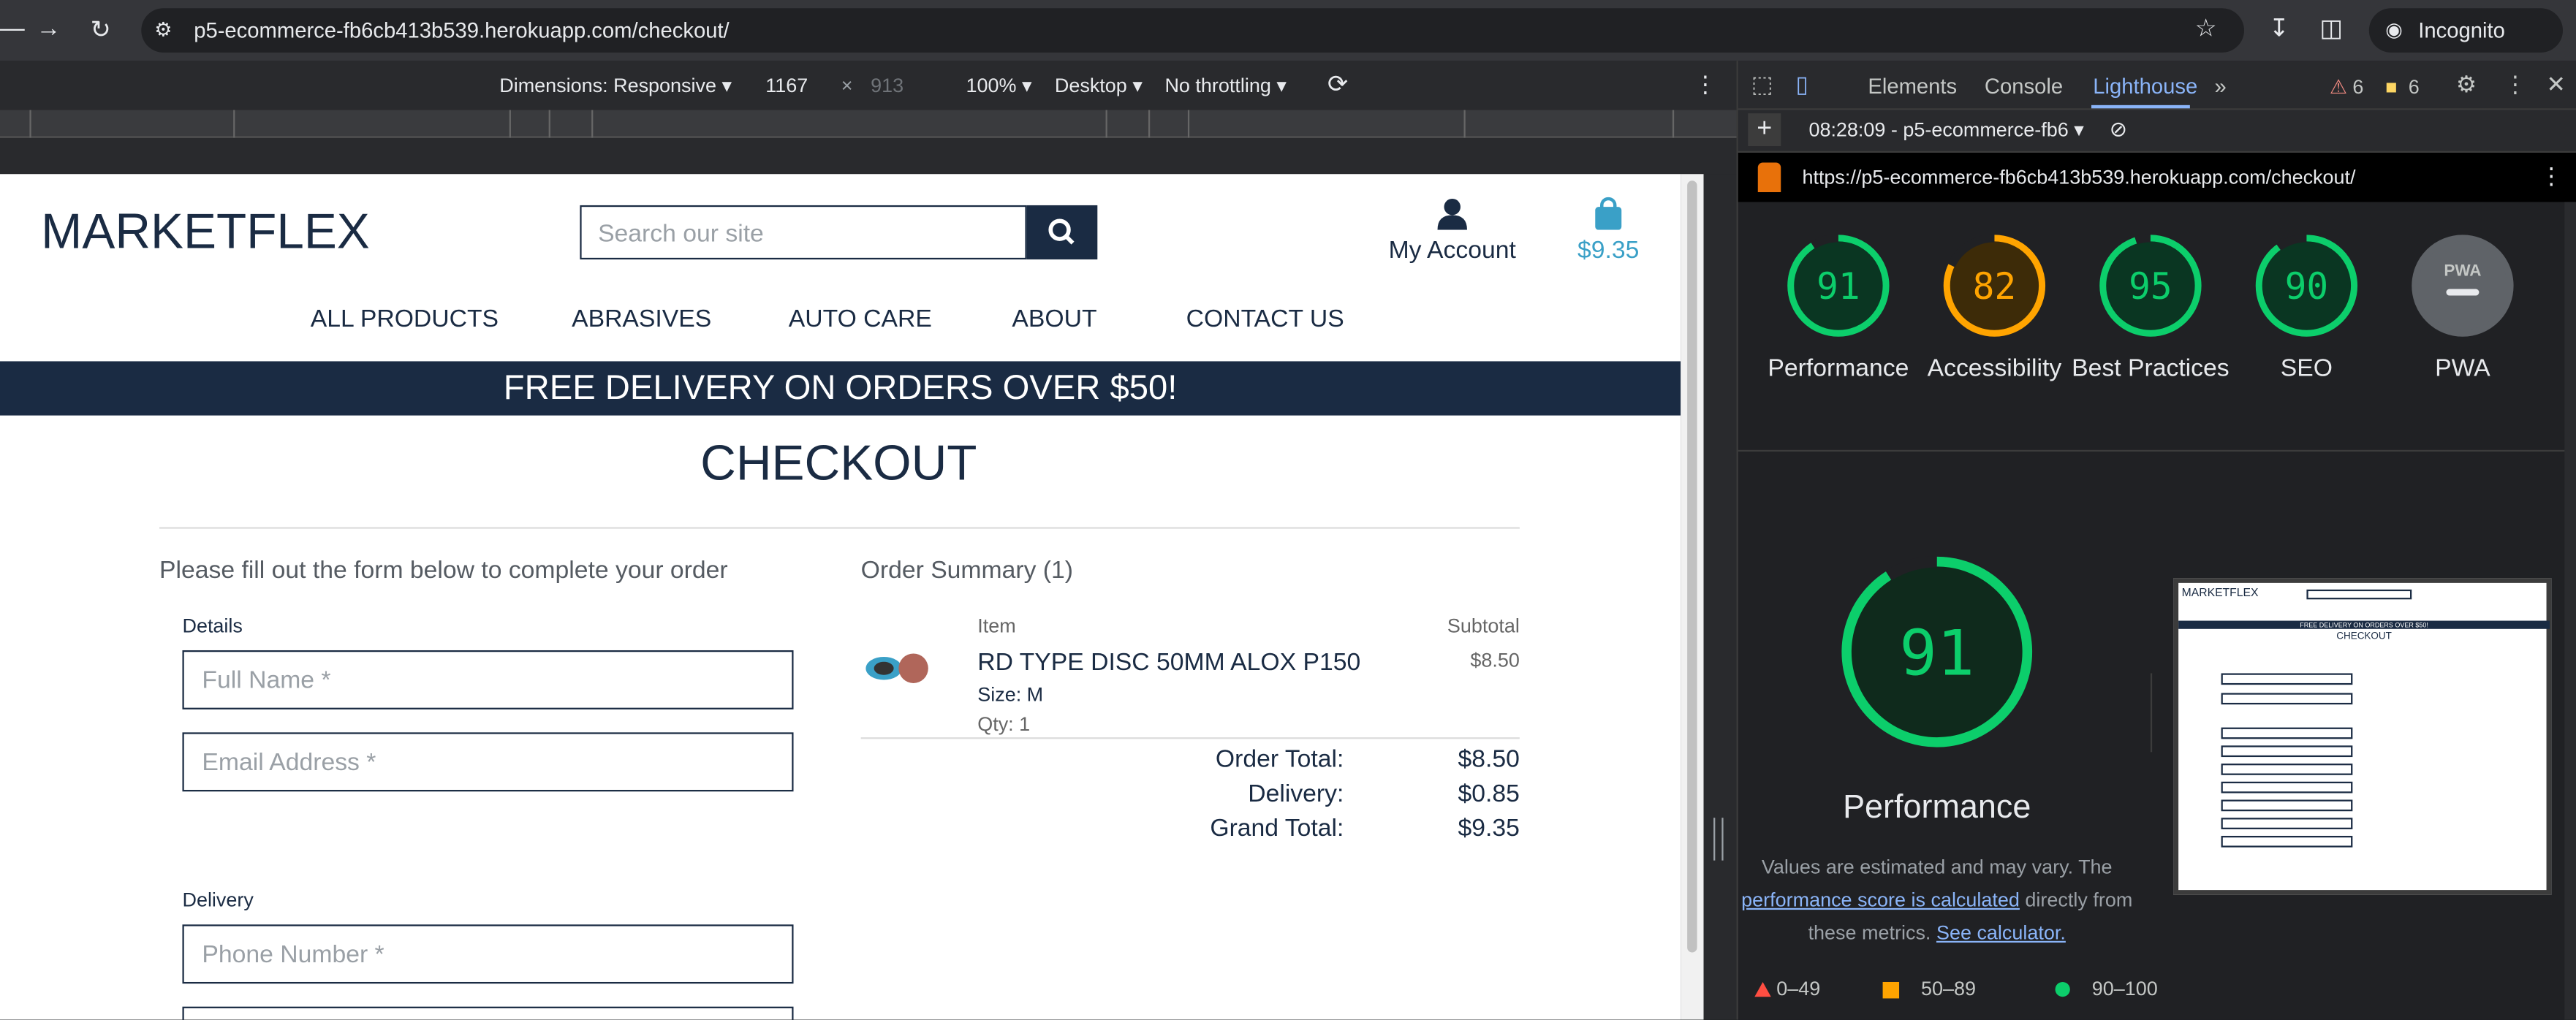 The width and height of the screenshot is (2576, 1020). Describe the element at coordinates (1994, 282) in the screenshot. I see `score-gauge-1: 82` at that location.